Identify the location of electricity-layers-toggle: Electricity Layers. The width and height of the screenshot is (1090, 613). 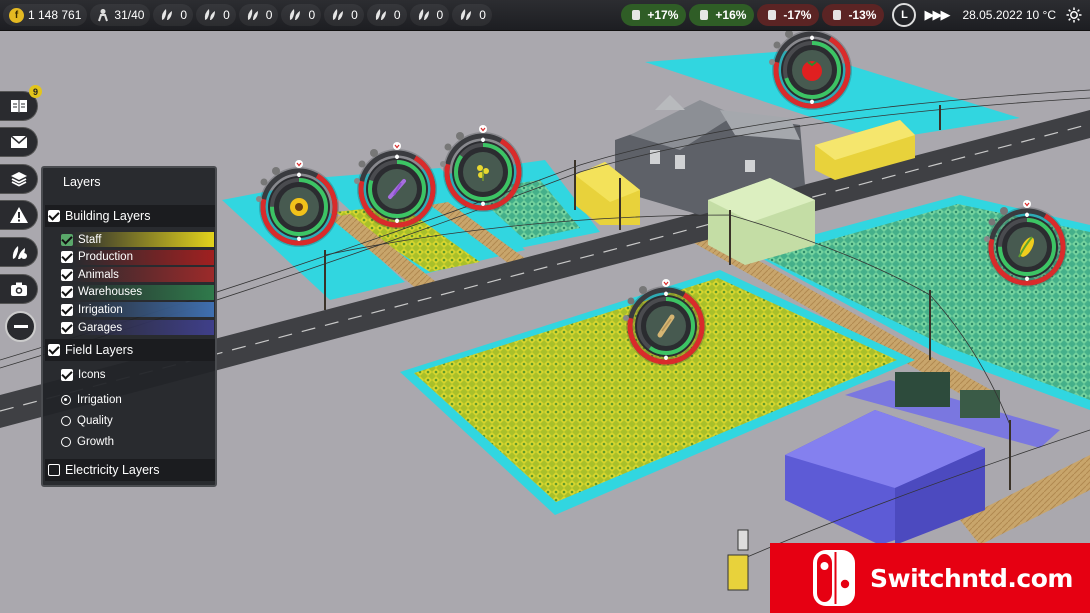
(130, 470).